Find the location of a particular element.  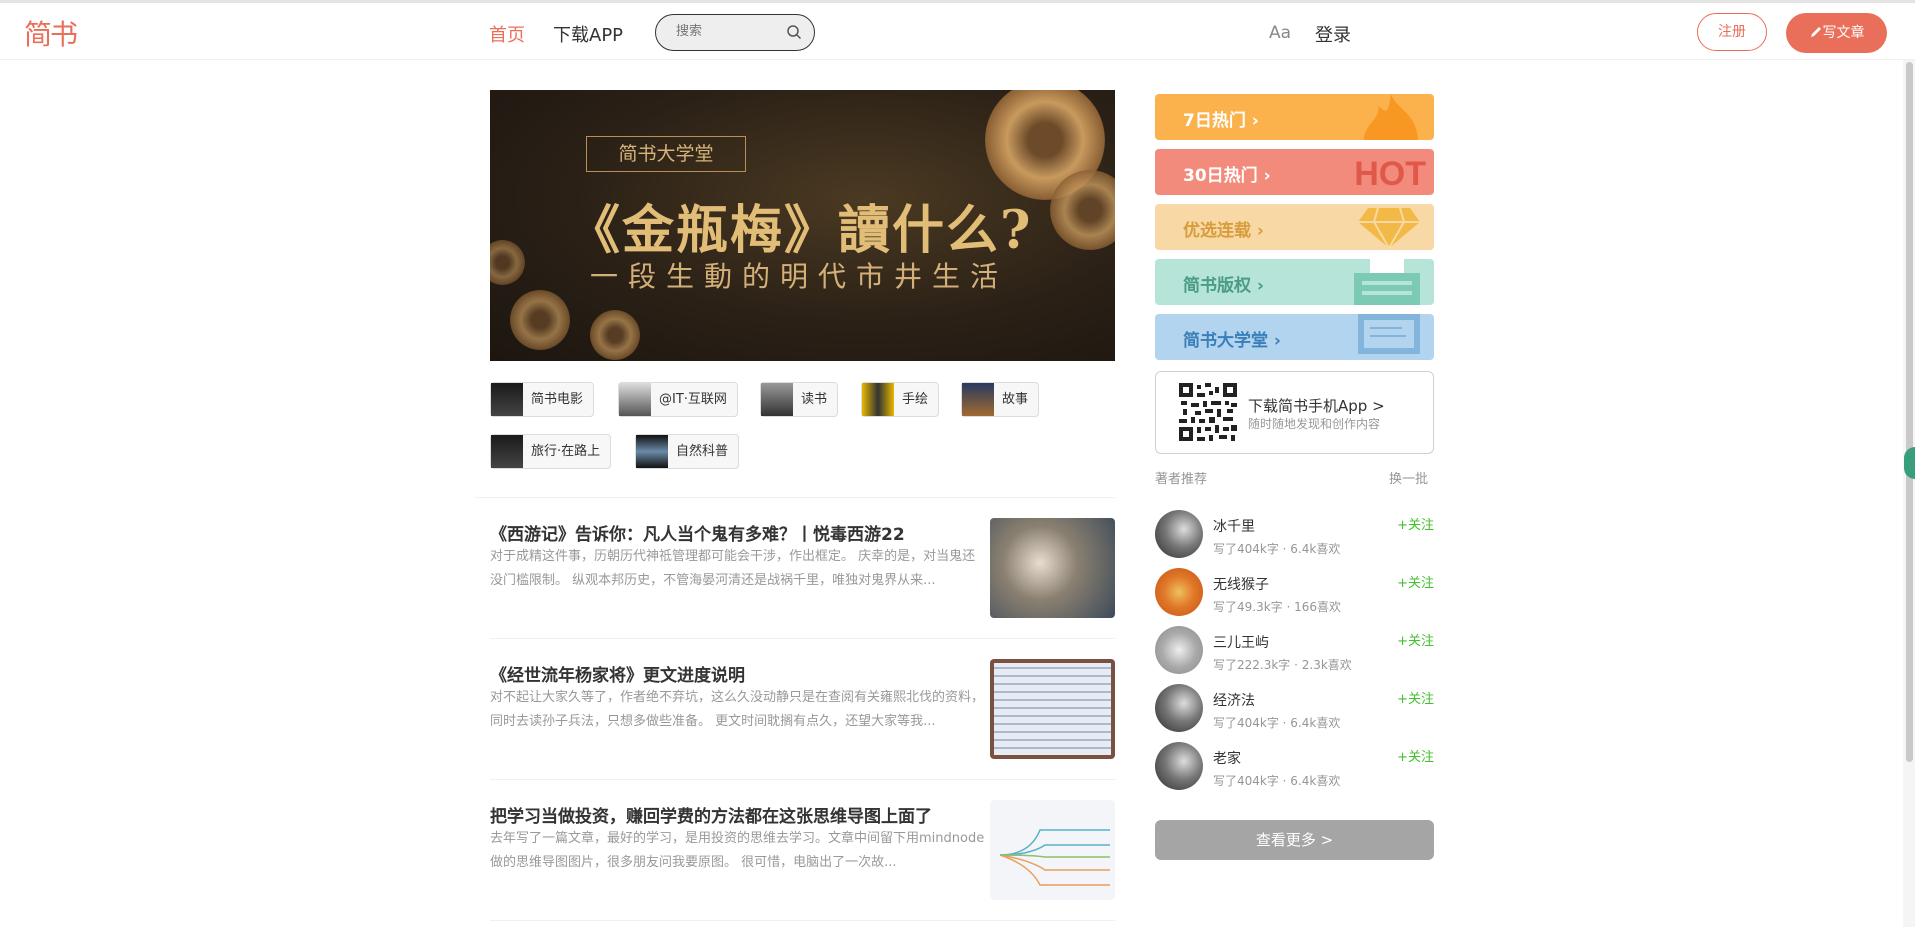

author-meta: 写了49.3k字 · 166喜欢 is located at coordinates (1277, 607).